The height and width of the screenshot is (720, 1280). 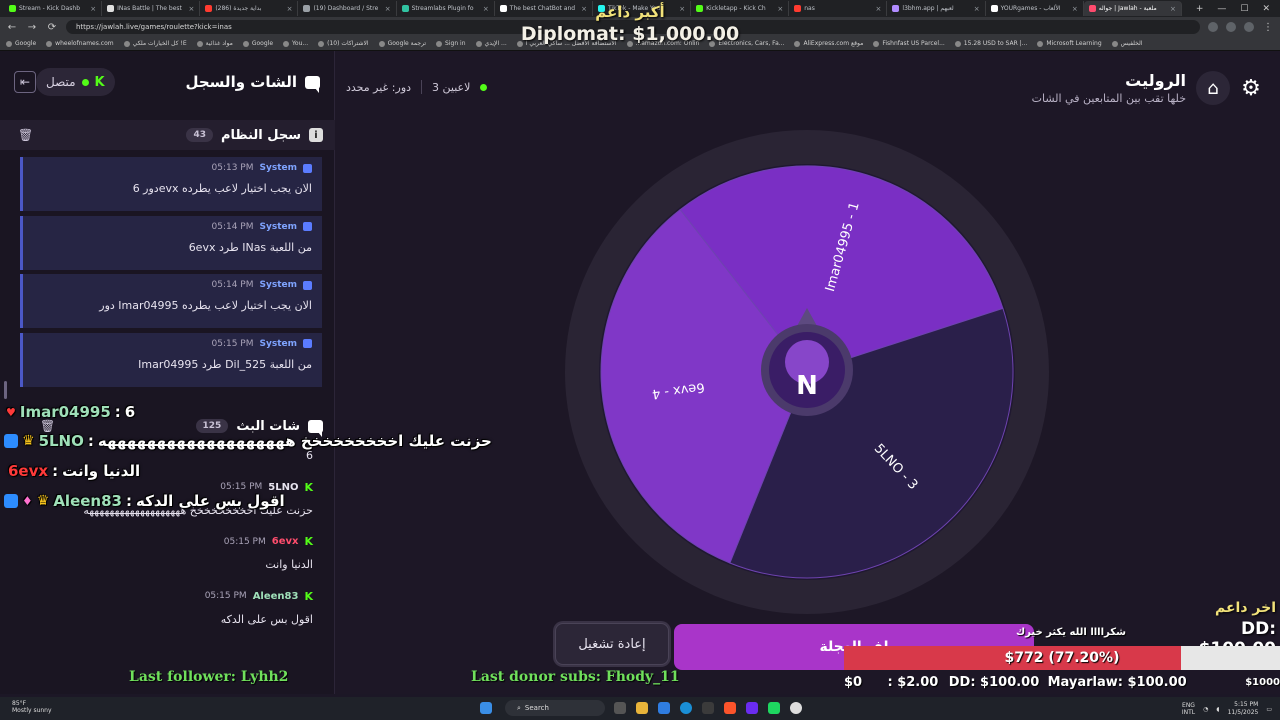 I want to click on browser-tab: INas Battle | The best ×, so click(x=151, y=8).